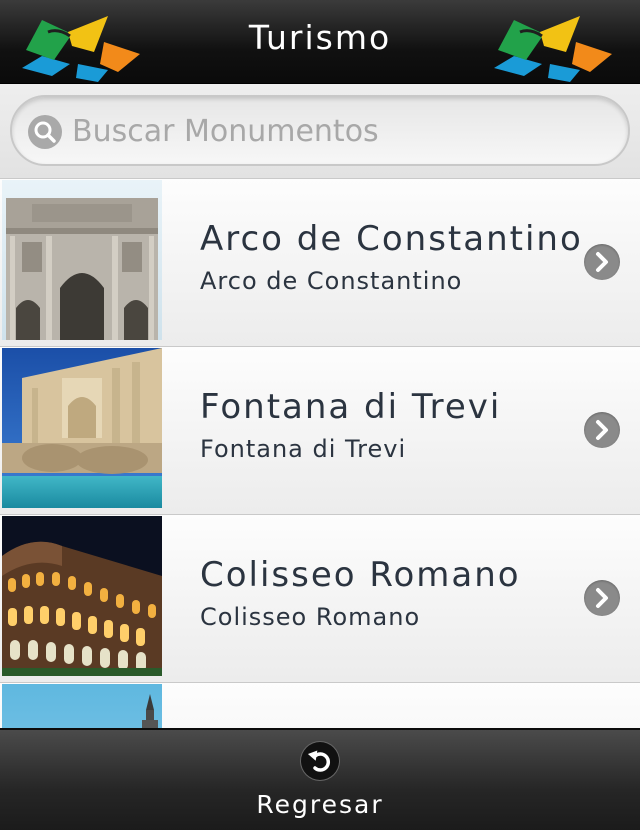  What do you see at coordinates (82, 428) in the screenshot?
I see `fountain-photo` at bounding box center [82, 428].